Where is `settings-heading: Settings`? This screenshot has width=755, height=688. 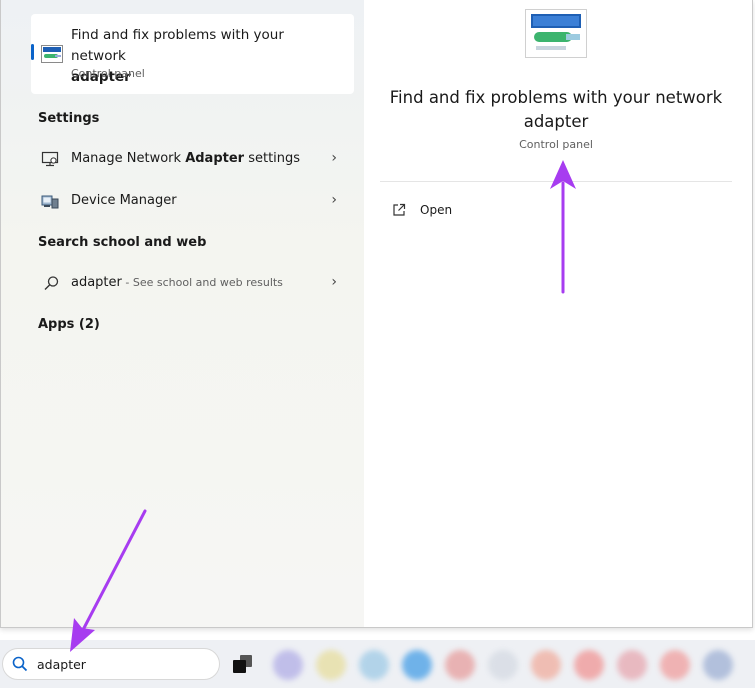 settings-heading: Settings is located at coordinates (69, 118).